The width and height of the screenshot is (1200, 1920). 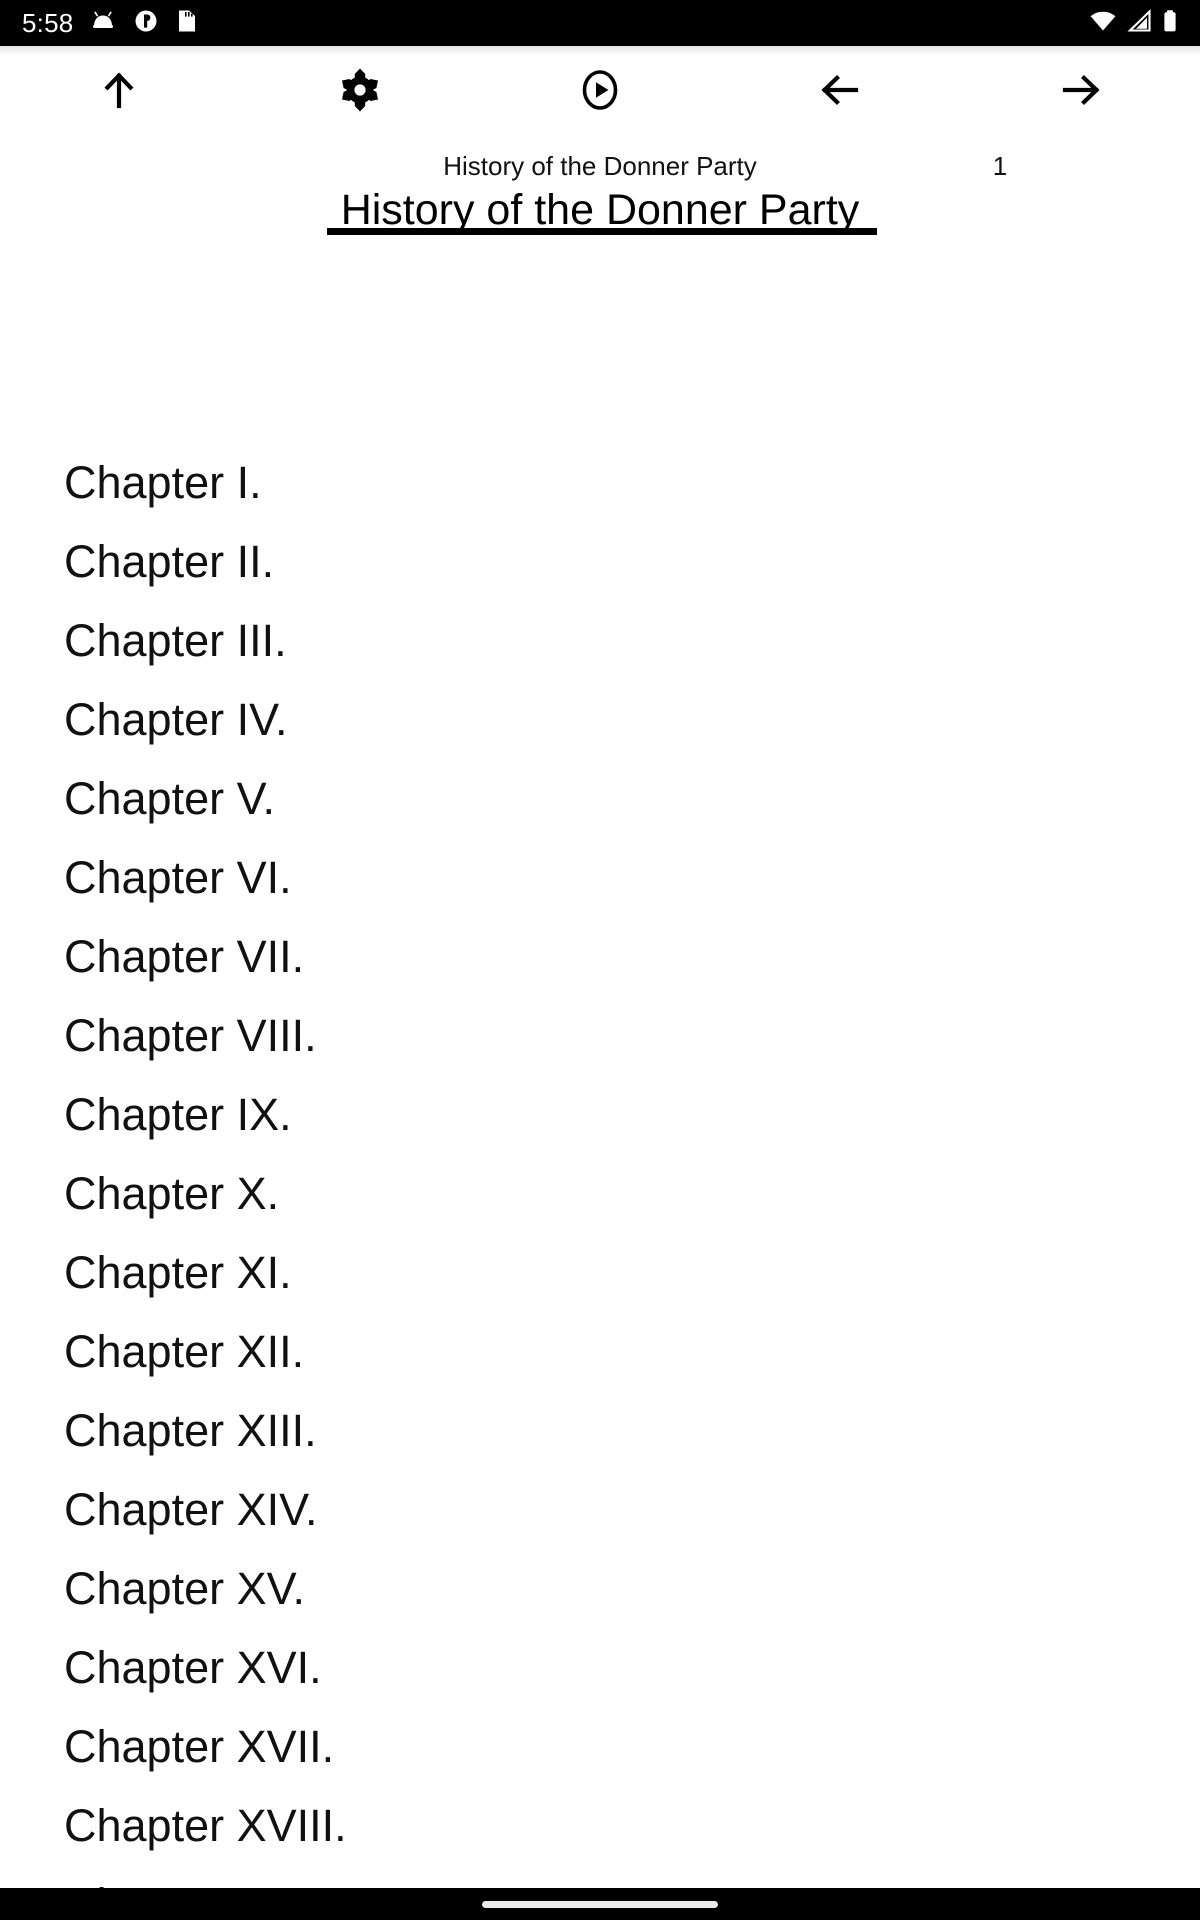 What do you see at coordinates (600, 877) in the screenshot?
I see `chapter-link: Chapter VI.` at bounding box center [600, 877].